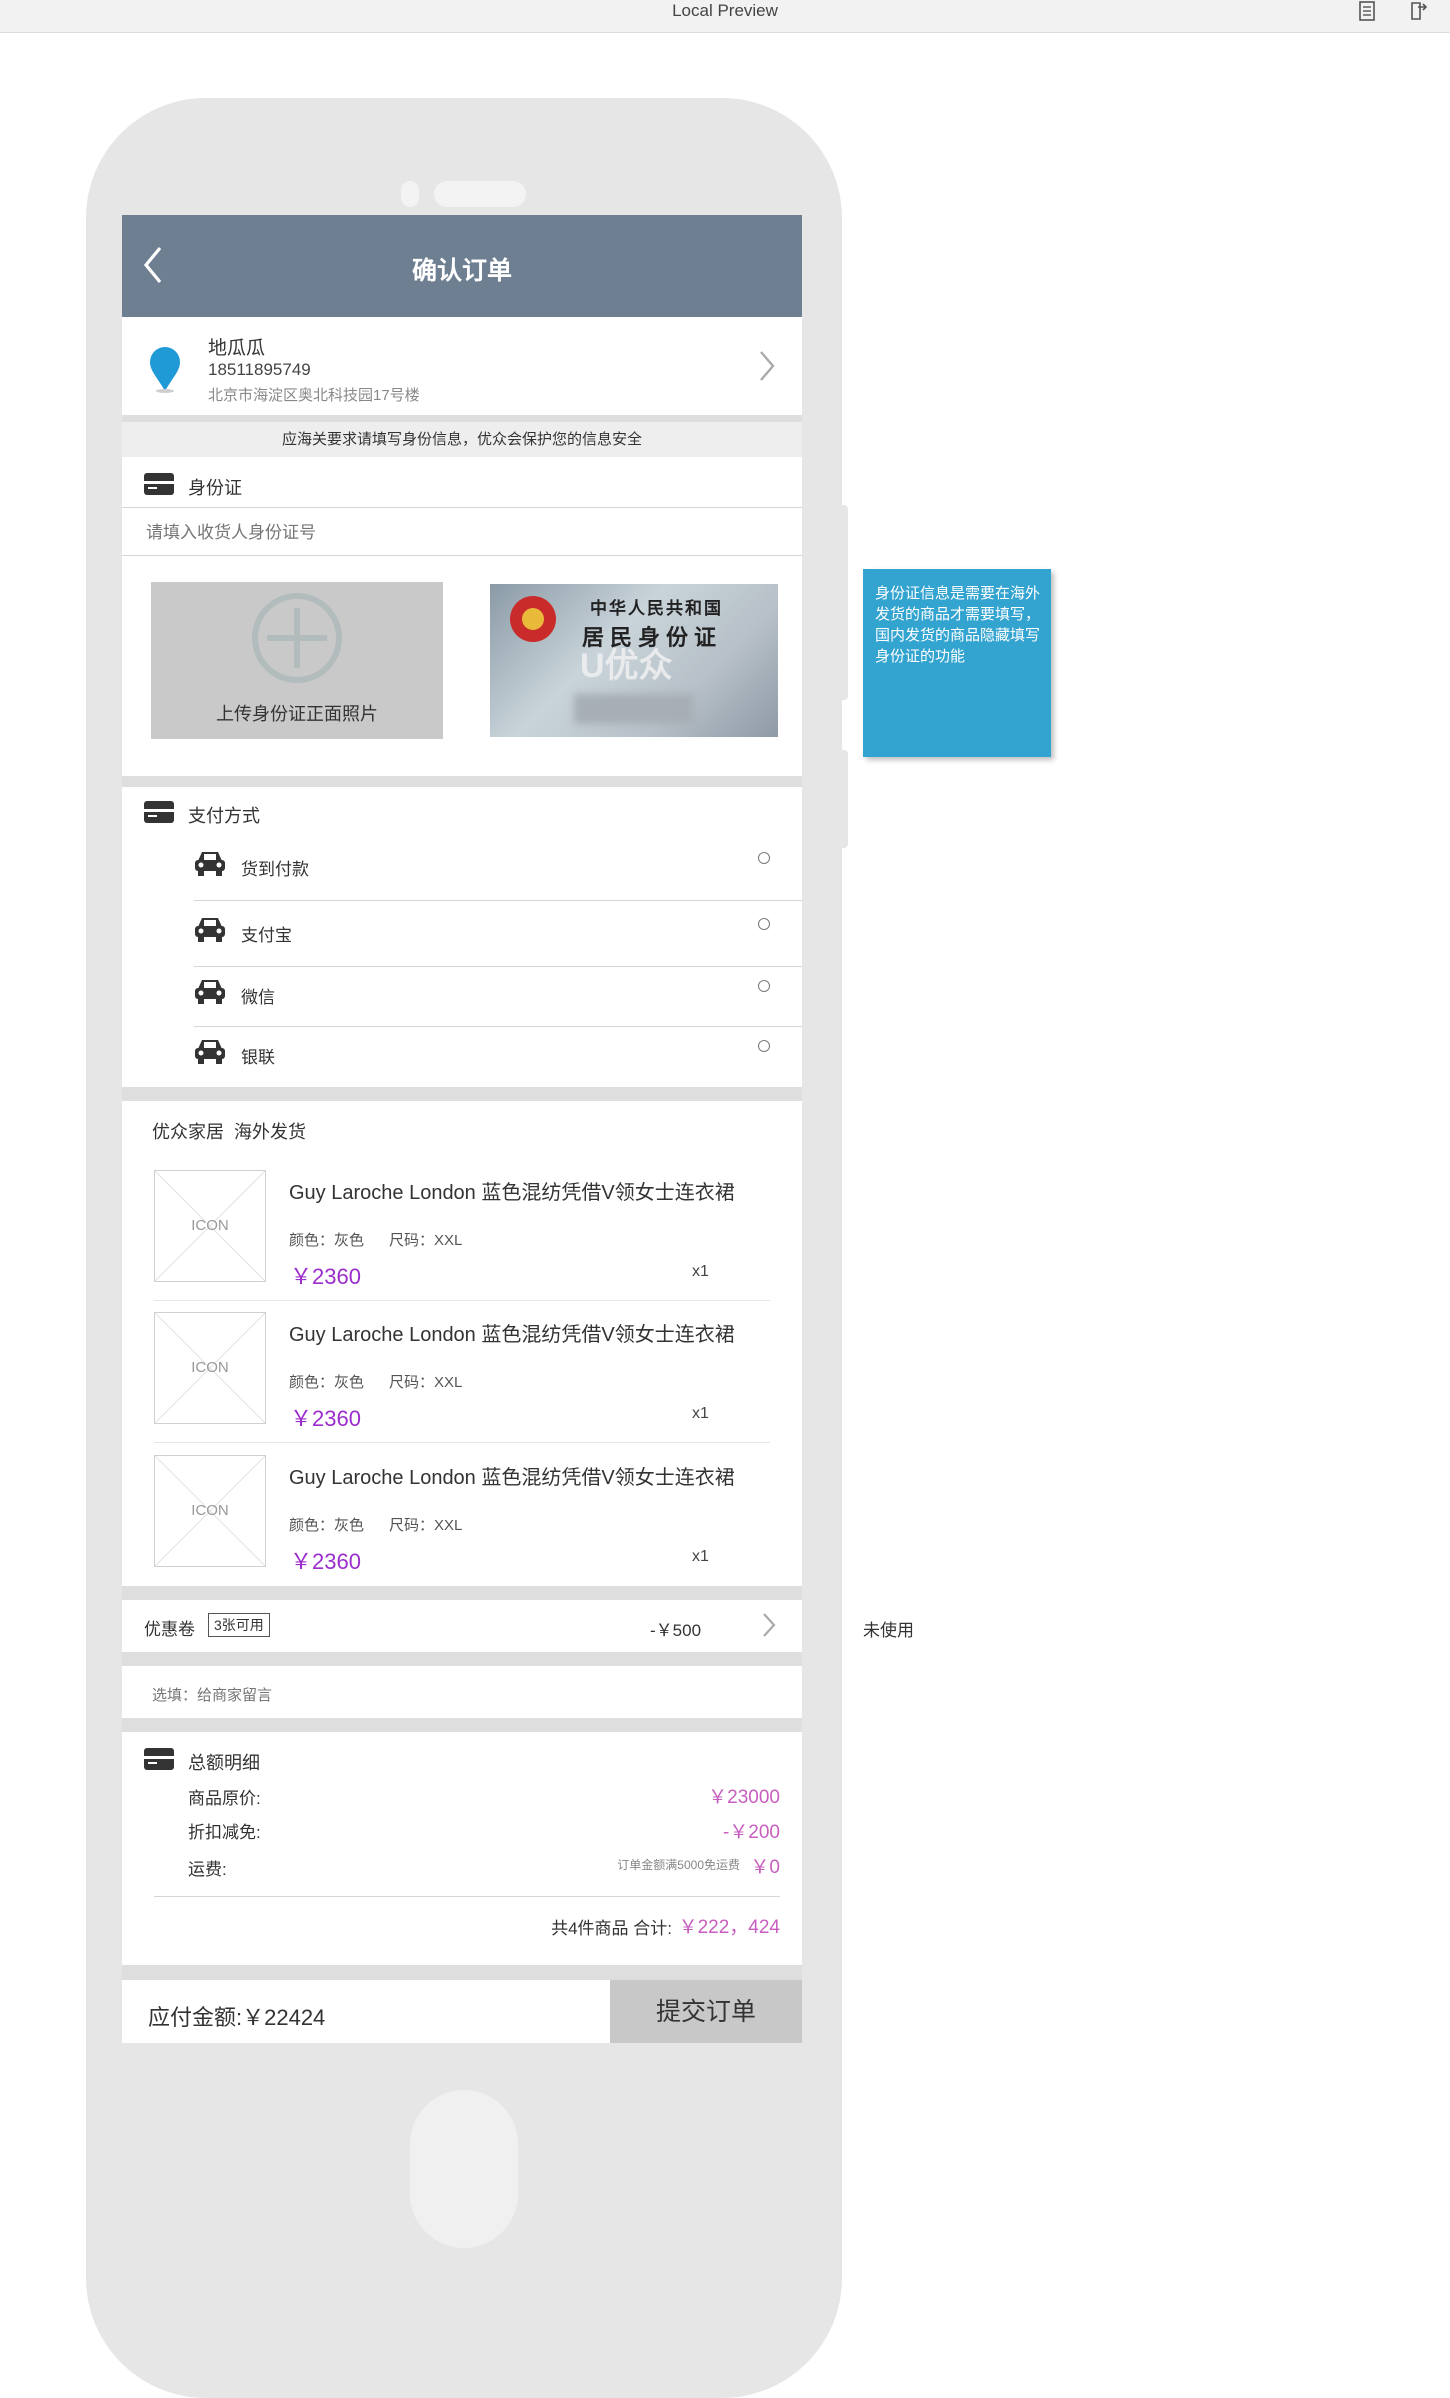 This screenshot has width=1450, height=2398. Describe the element at coordinates (258, 997) in the screenshot. I see `payment-option-label: 微信` at that location.